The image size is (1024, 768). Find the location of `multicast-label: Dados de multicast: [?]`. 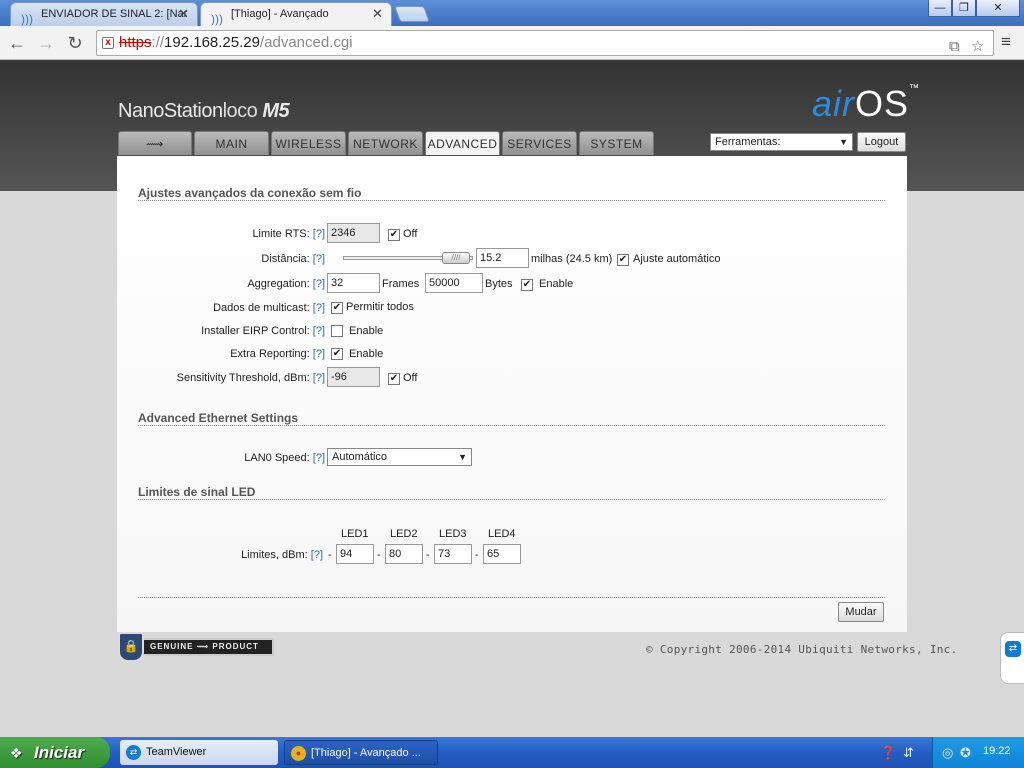

multicast-label: Dados de multicast: [?] is located at coordinates (269, 308).